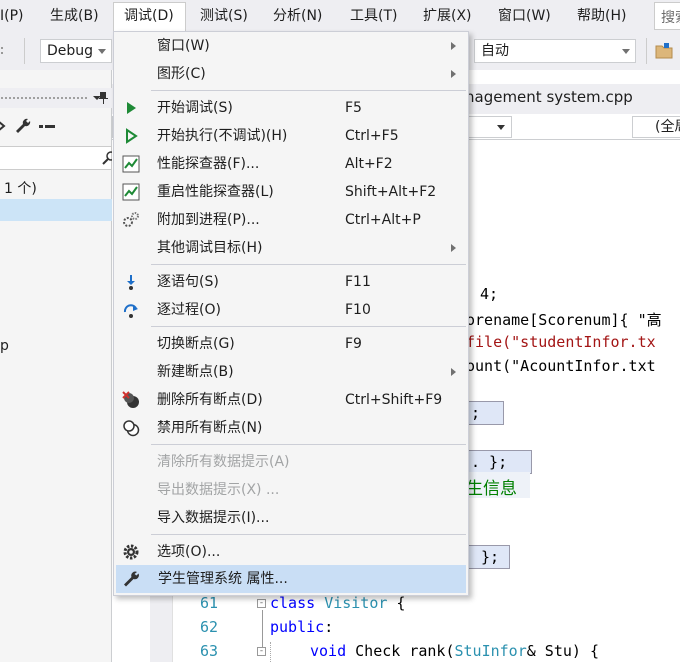  Describe the element at coordinates (208, 651) in the screenshot. I see `line-number: 63` at that location.